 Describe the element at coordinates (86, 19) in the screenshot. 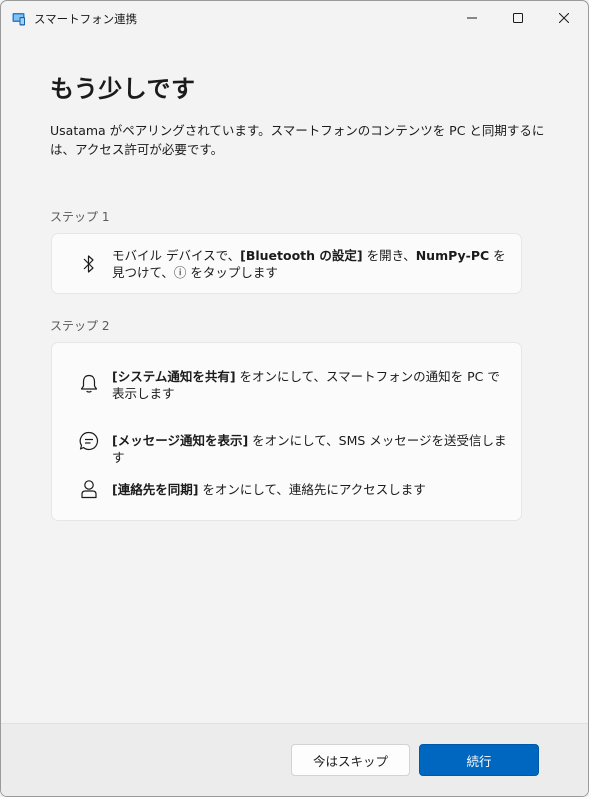

I see `window-title: スマートフォン連携` at that location.